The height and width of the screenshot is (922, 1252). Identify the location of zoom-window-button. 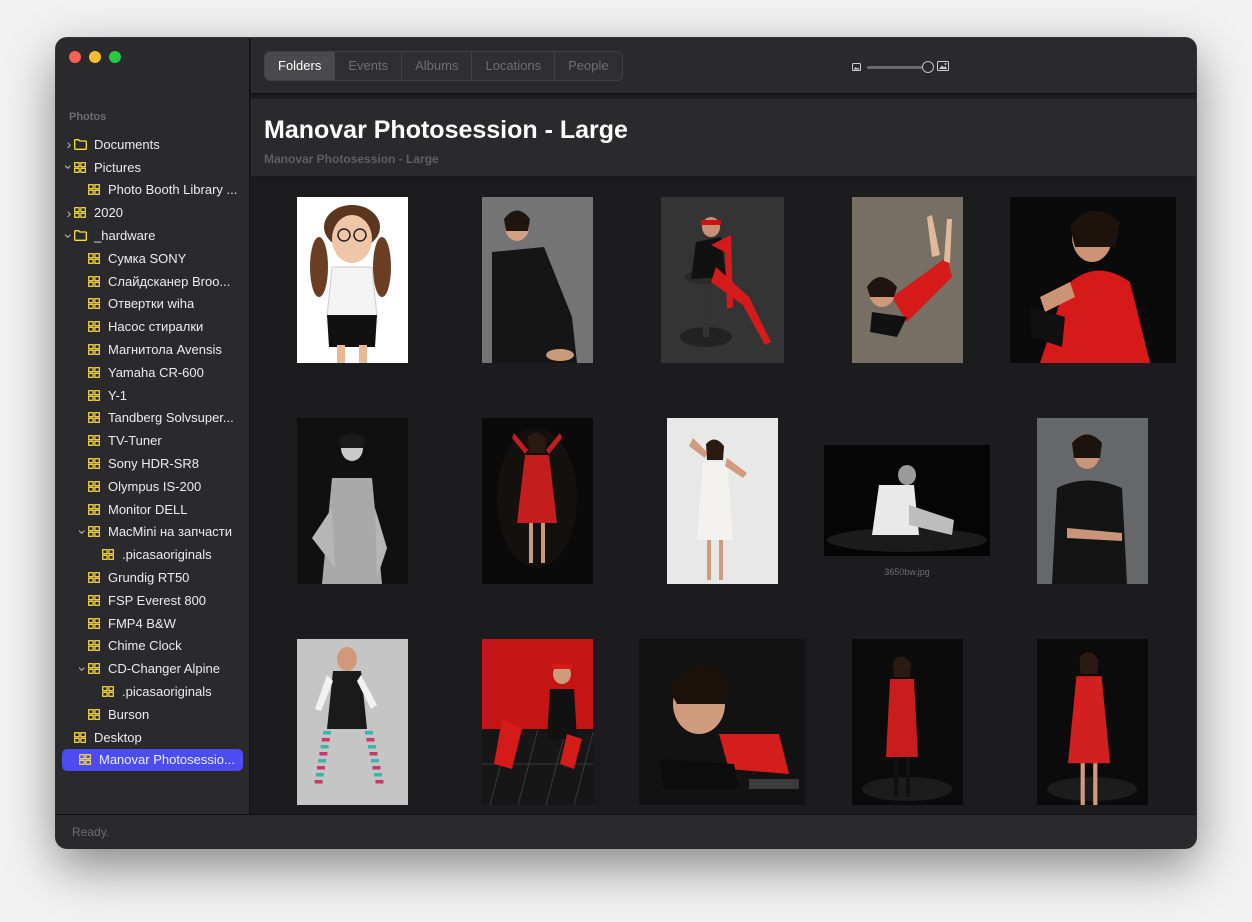
(115, 57).